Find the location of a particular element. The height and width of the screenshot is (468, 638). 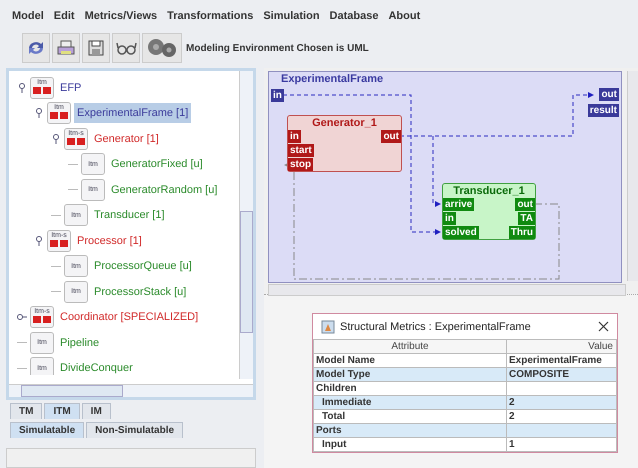

tab: ITM is located at coordinates (62, 411).